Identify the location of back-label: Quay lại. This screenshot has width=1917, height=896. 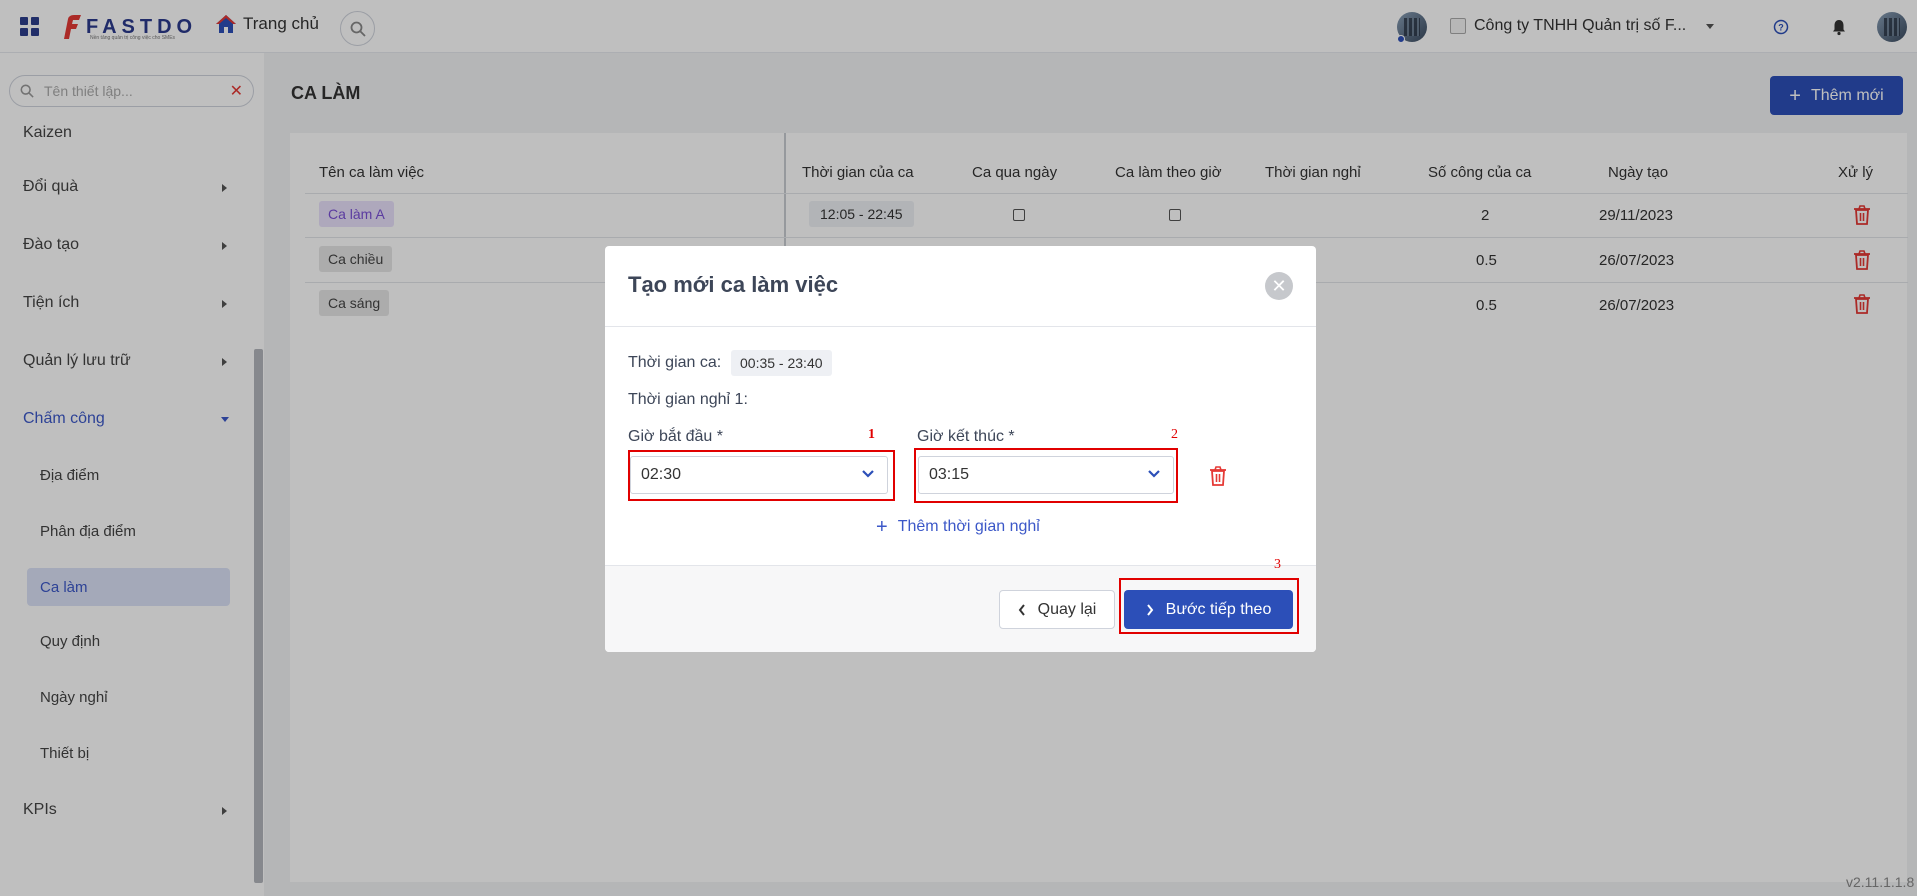
(1067, 609).